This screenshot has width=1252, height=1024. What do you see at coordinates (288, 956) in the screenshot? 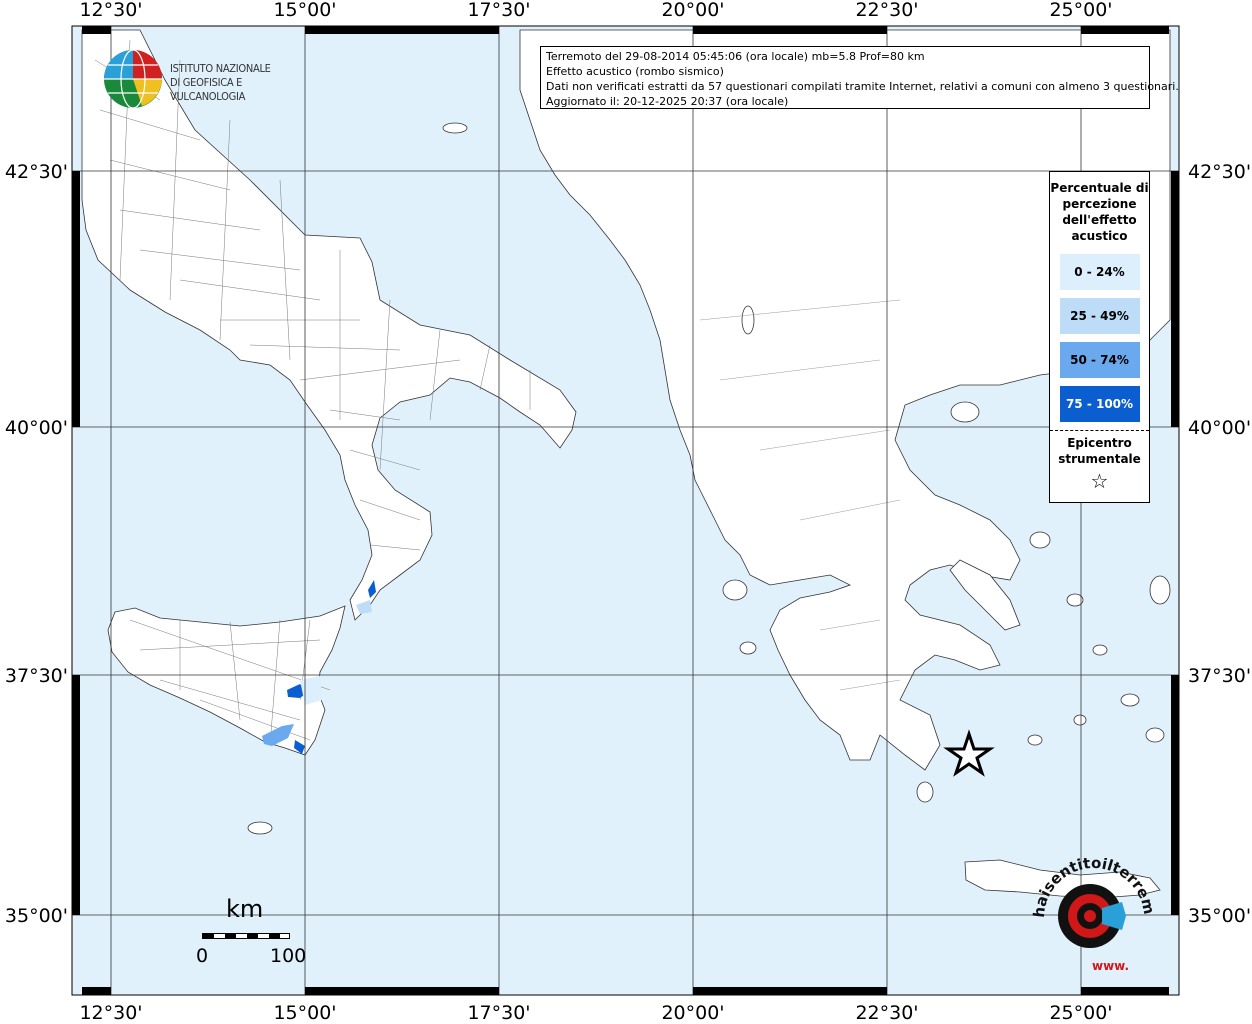
I see `scale-end: 100` at bounding box center [288, 956].